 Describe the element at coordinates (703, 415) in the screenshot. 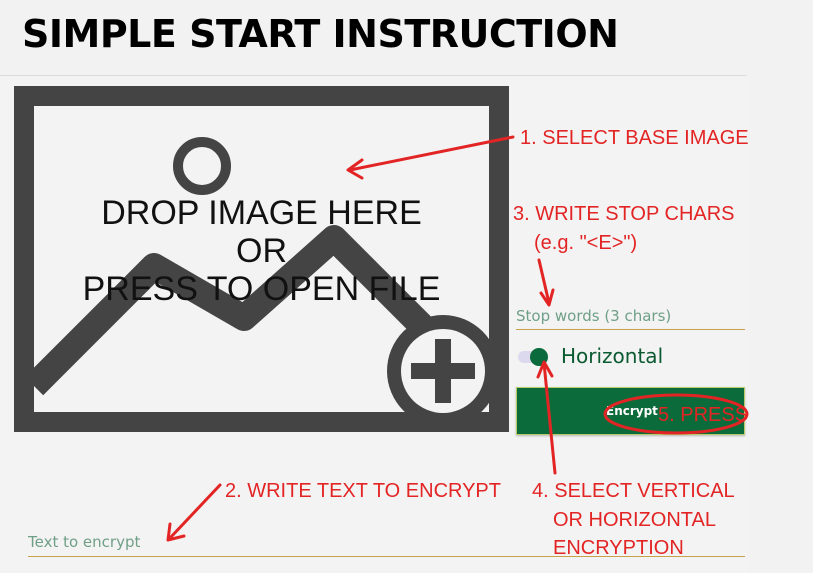

I see `annotation-step-5: 5. PRESS` at that location.